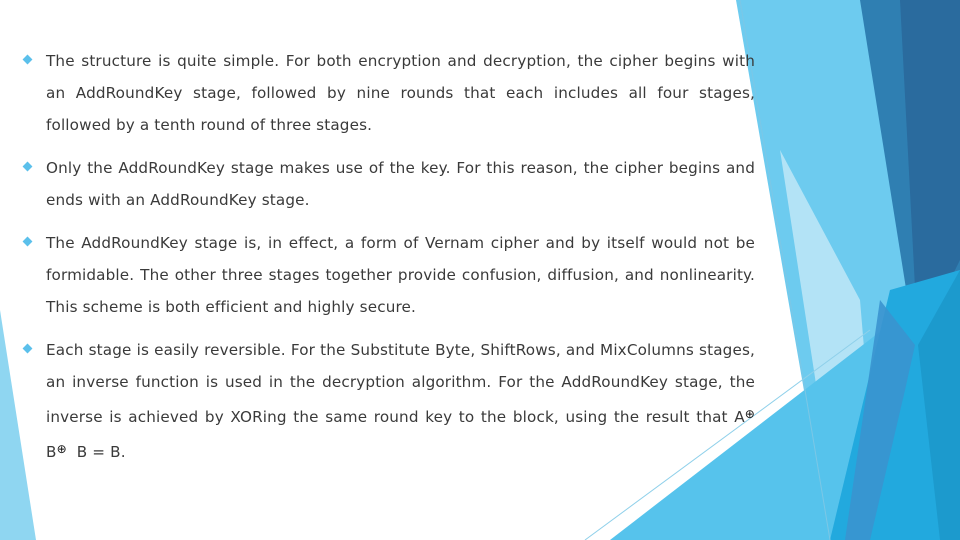  I want to click on formula-suffix: B = B., so click(96, 452).